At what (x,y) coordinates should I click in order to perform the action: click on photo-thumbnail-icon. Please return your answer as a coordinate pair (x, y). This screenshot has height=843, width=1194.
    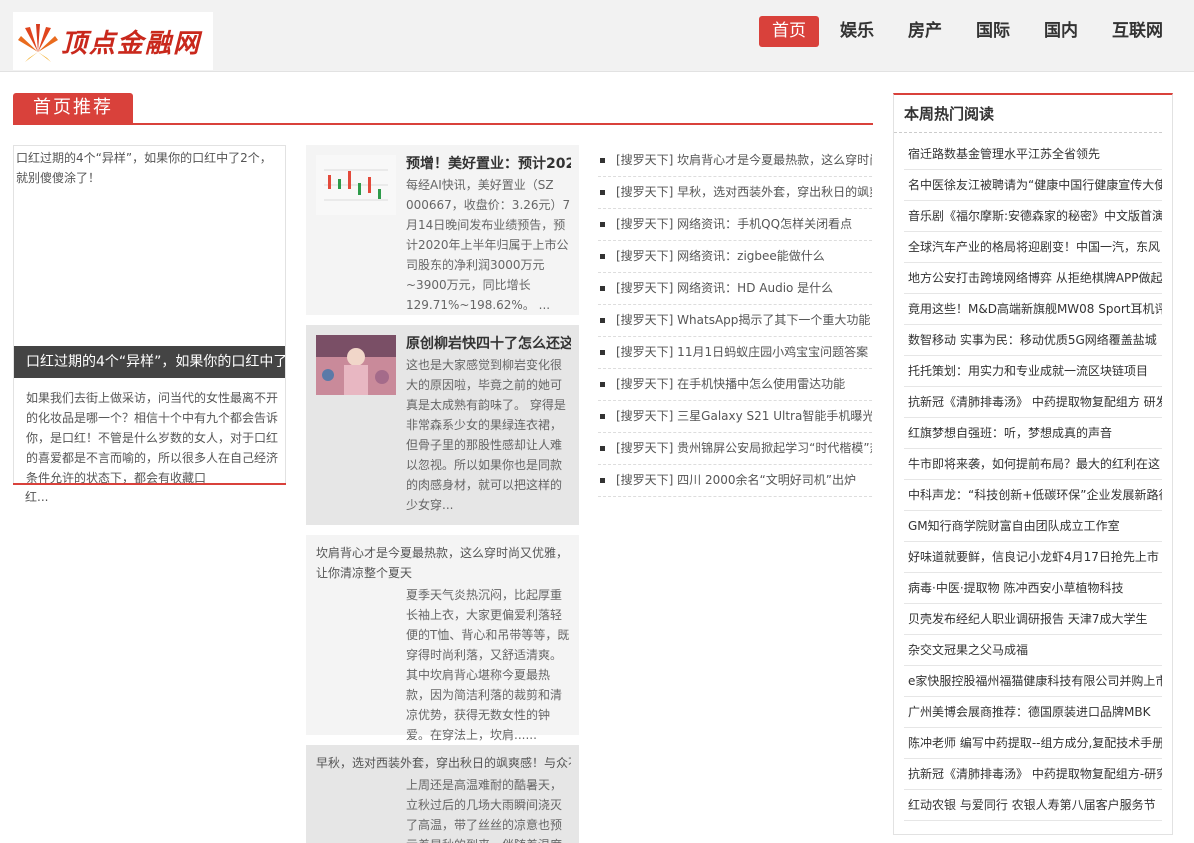
    Looking at the image, I should click on (356, 365).